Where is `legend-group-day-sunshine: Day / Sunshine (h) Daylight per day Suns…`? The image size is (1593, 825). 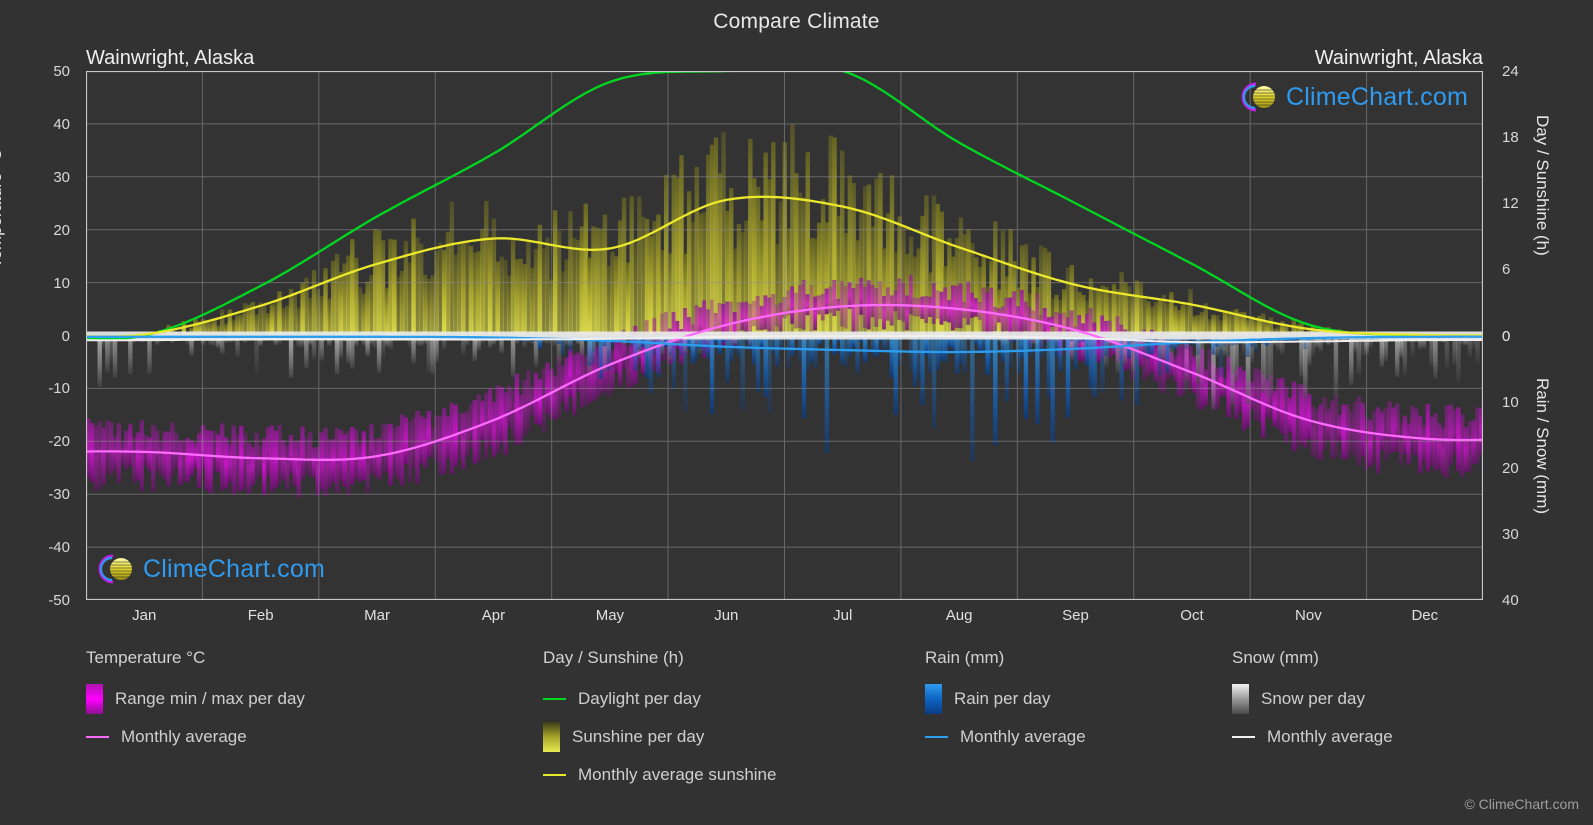
legend-group-day-sunshine: Day / Sunshine (h) Daylight per day Suns… is located at coordinates (659, 721).